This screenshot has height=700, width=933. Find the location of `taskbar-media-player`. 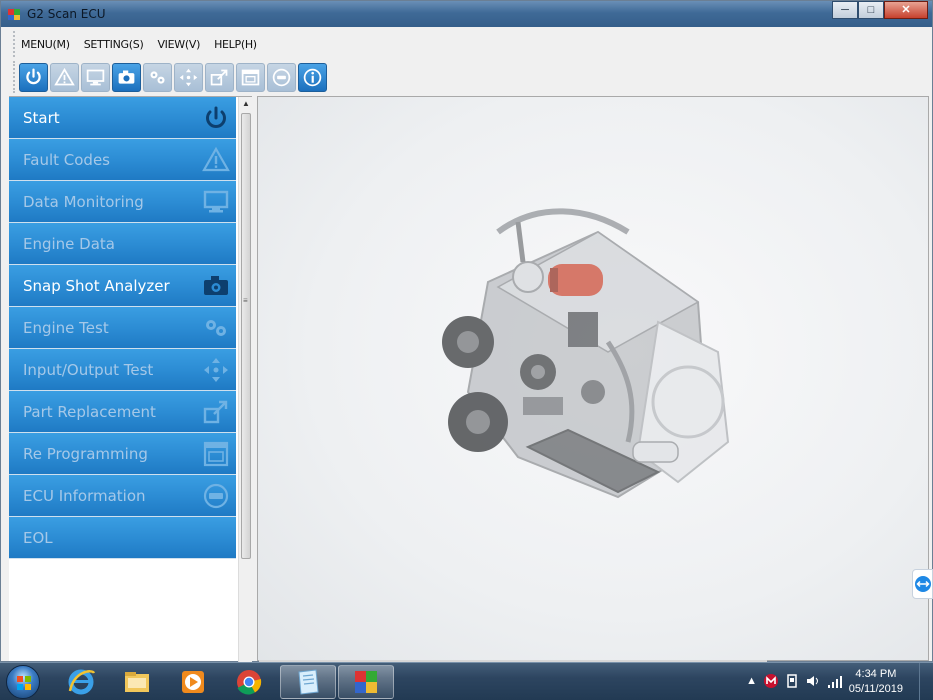

taskbar-media-player is located at coordinates (193, 682).